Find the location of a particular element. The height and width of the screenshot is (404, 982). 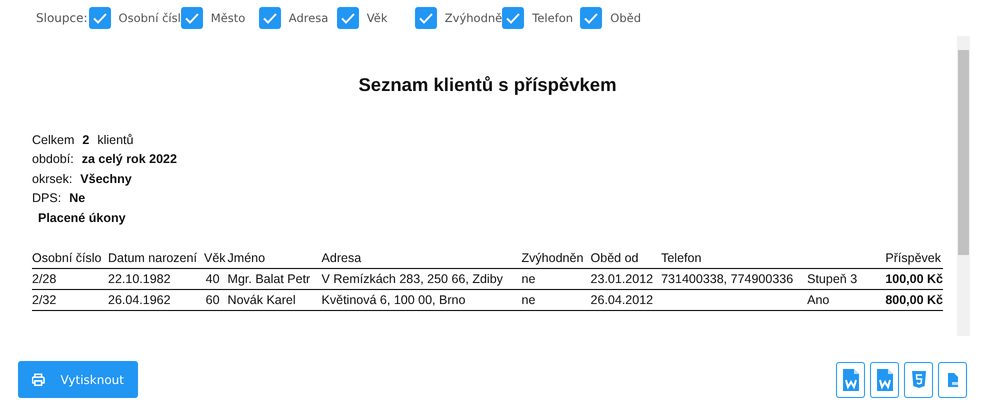

table-cell: 26.04.2012 is located at coordinates (622, 299).